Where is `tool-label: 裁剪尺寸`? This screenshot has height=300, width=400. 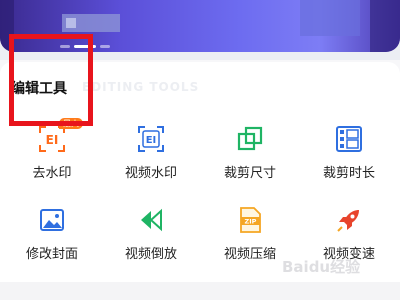 tool-label: 裁剪尺寸 is located at coordinates (249, 173).